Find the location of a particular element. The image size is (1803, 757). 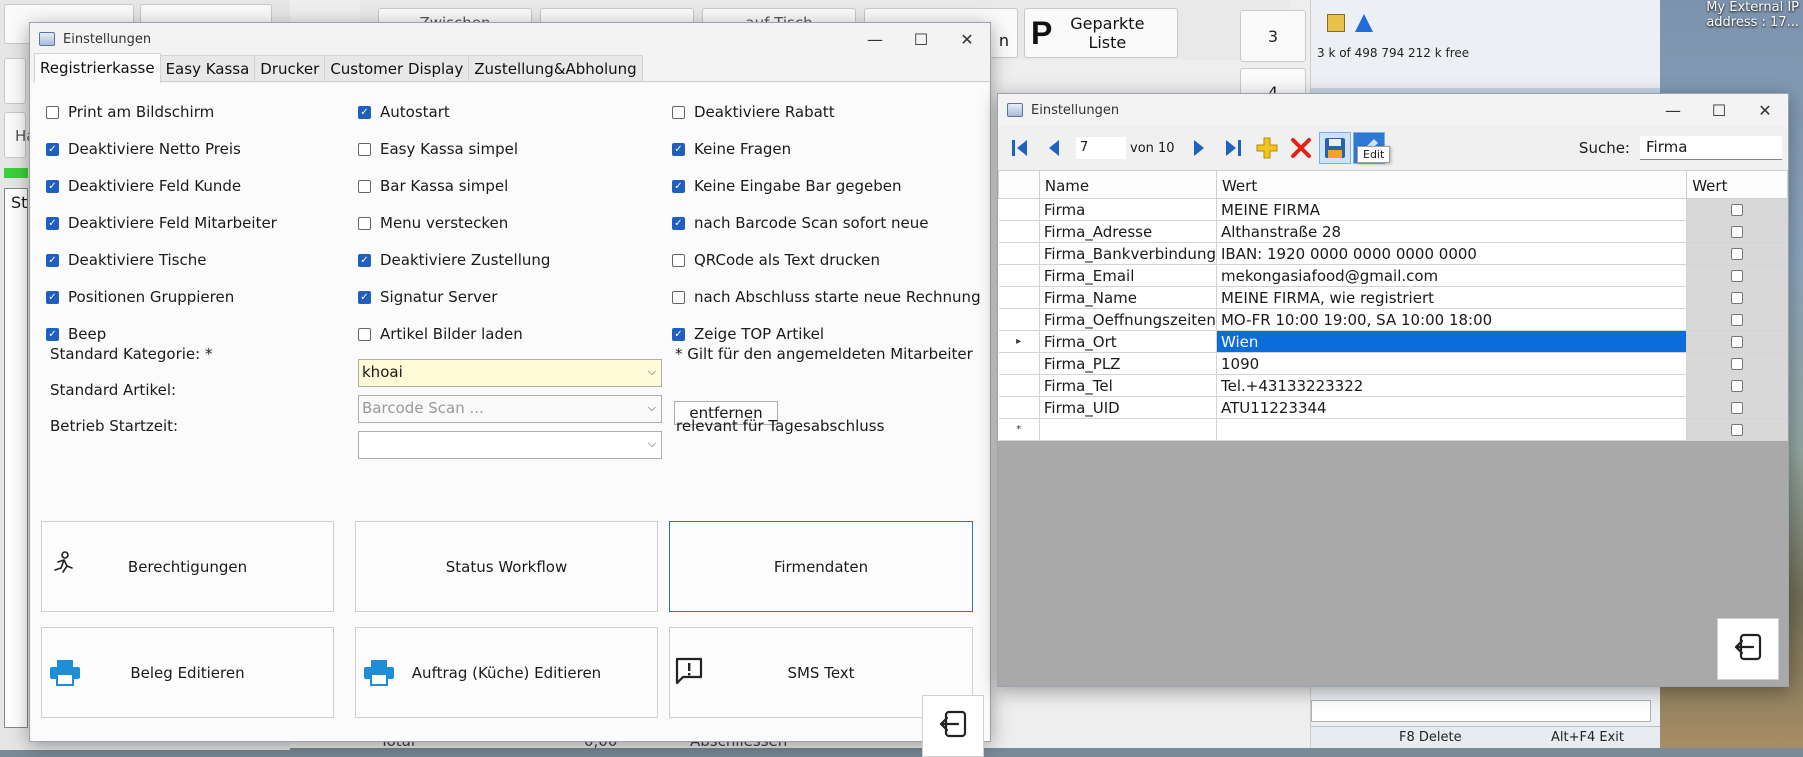

tab-easy-kassa: Easy Kassa is located at coordinates (207, 68).